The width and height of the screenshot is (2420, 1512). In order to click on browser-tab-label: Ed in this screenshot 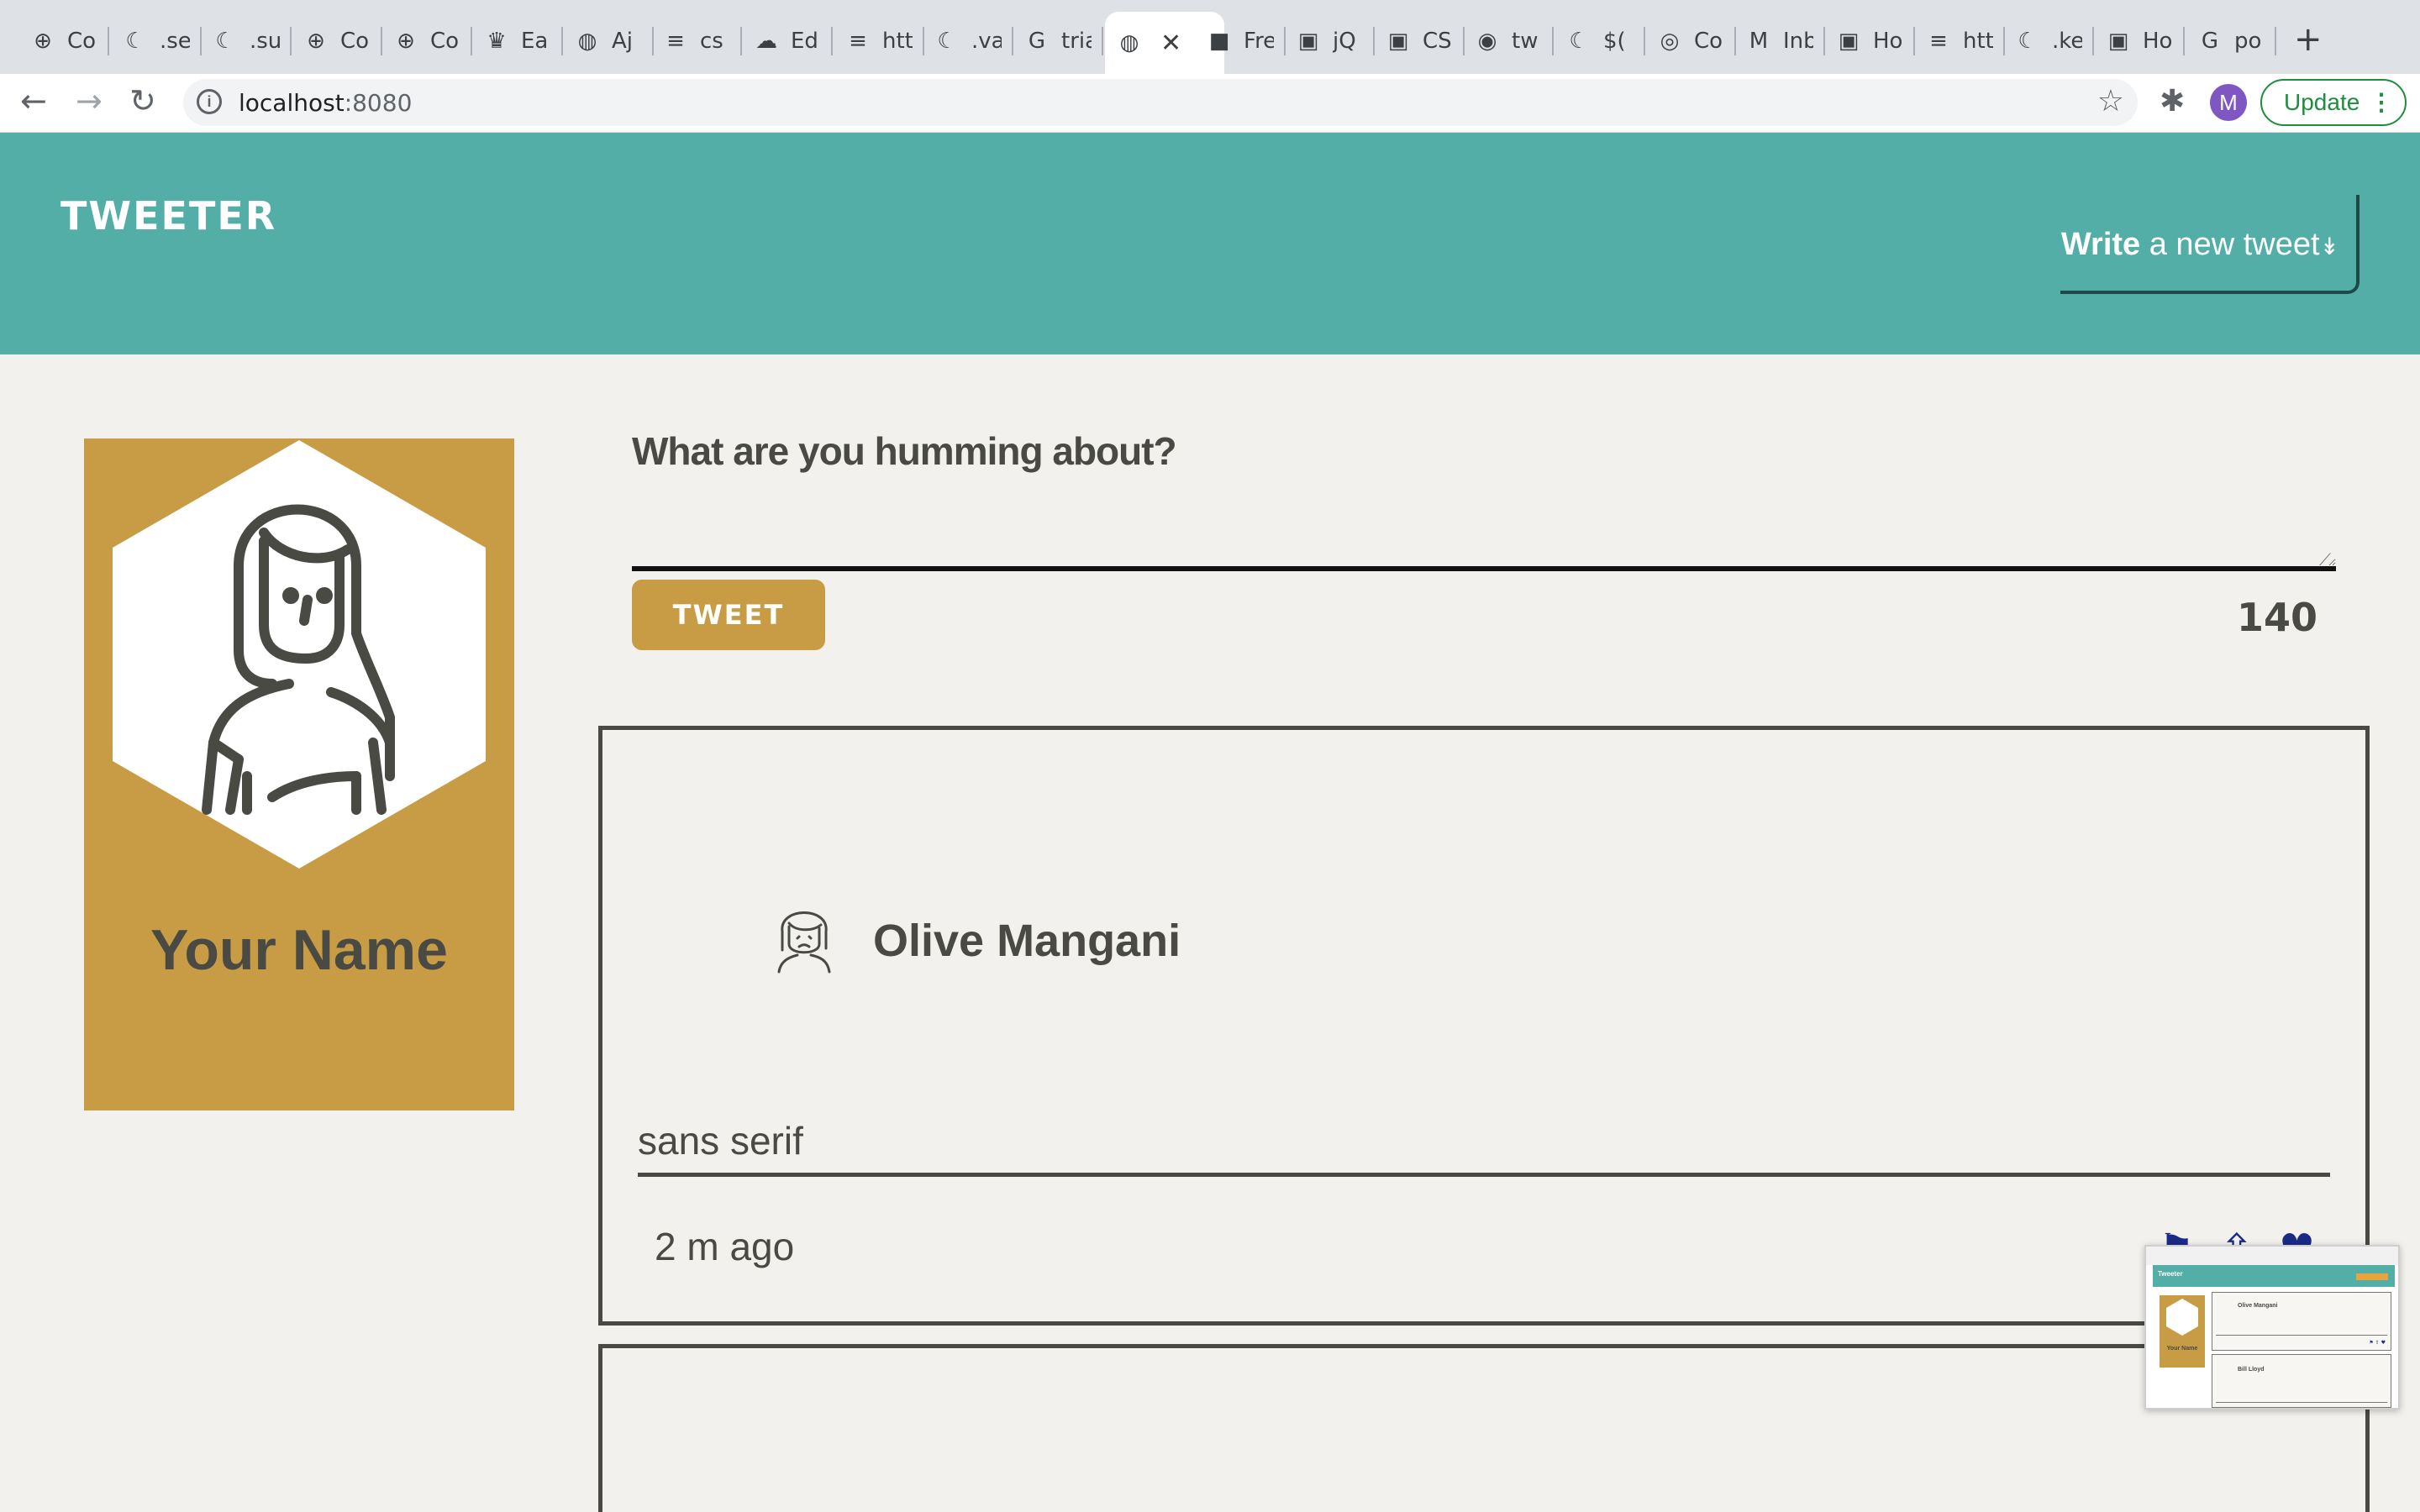, I will do `click(804, 41)`.